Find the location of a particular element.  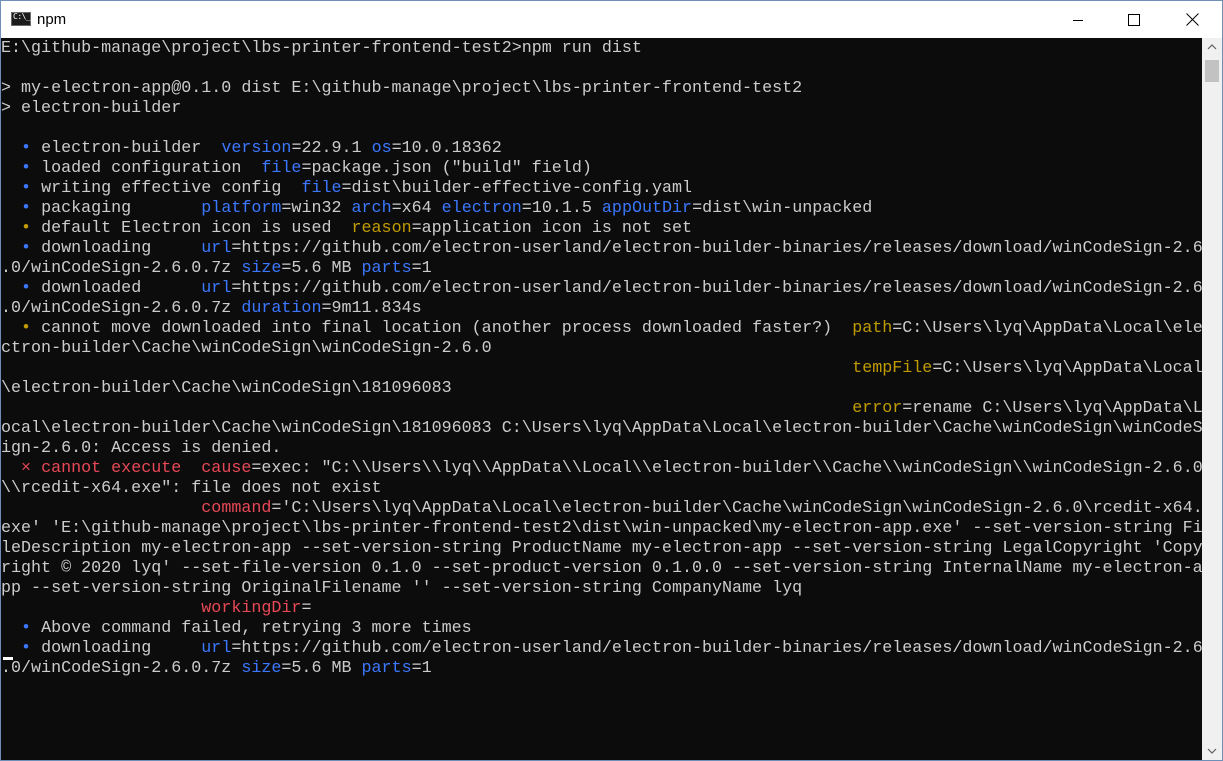

console-text-segment: > electron-builder is located at coordinates (91, 108).